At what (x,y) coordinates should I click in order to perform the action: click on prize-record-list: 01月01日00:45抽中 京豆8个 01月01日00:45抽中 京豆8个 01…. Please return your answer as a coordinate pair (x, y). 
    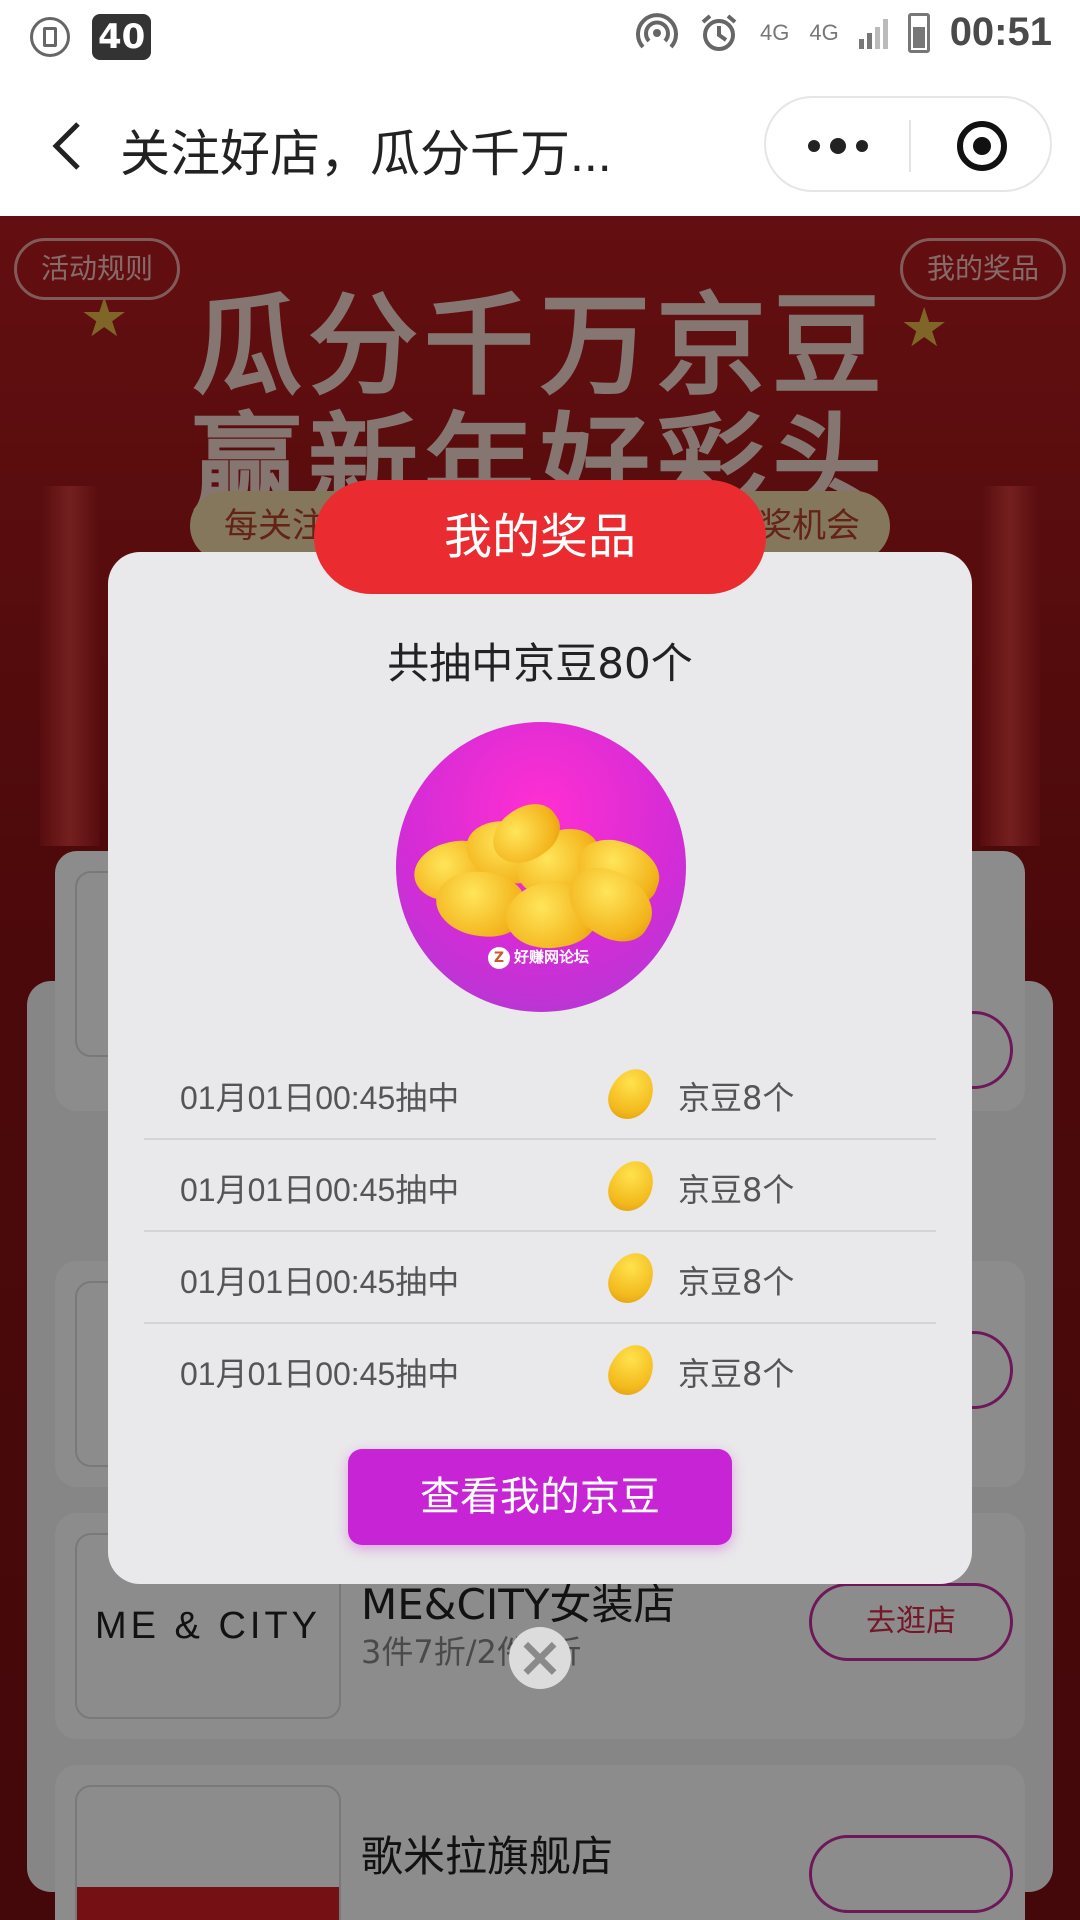
    Looking at the image, I should click on (540, 1232).